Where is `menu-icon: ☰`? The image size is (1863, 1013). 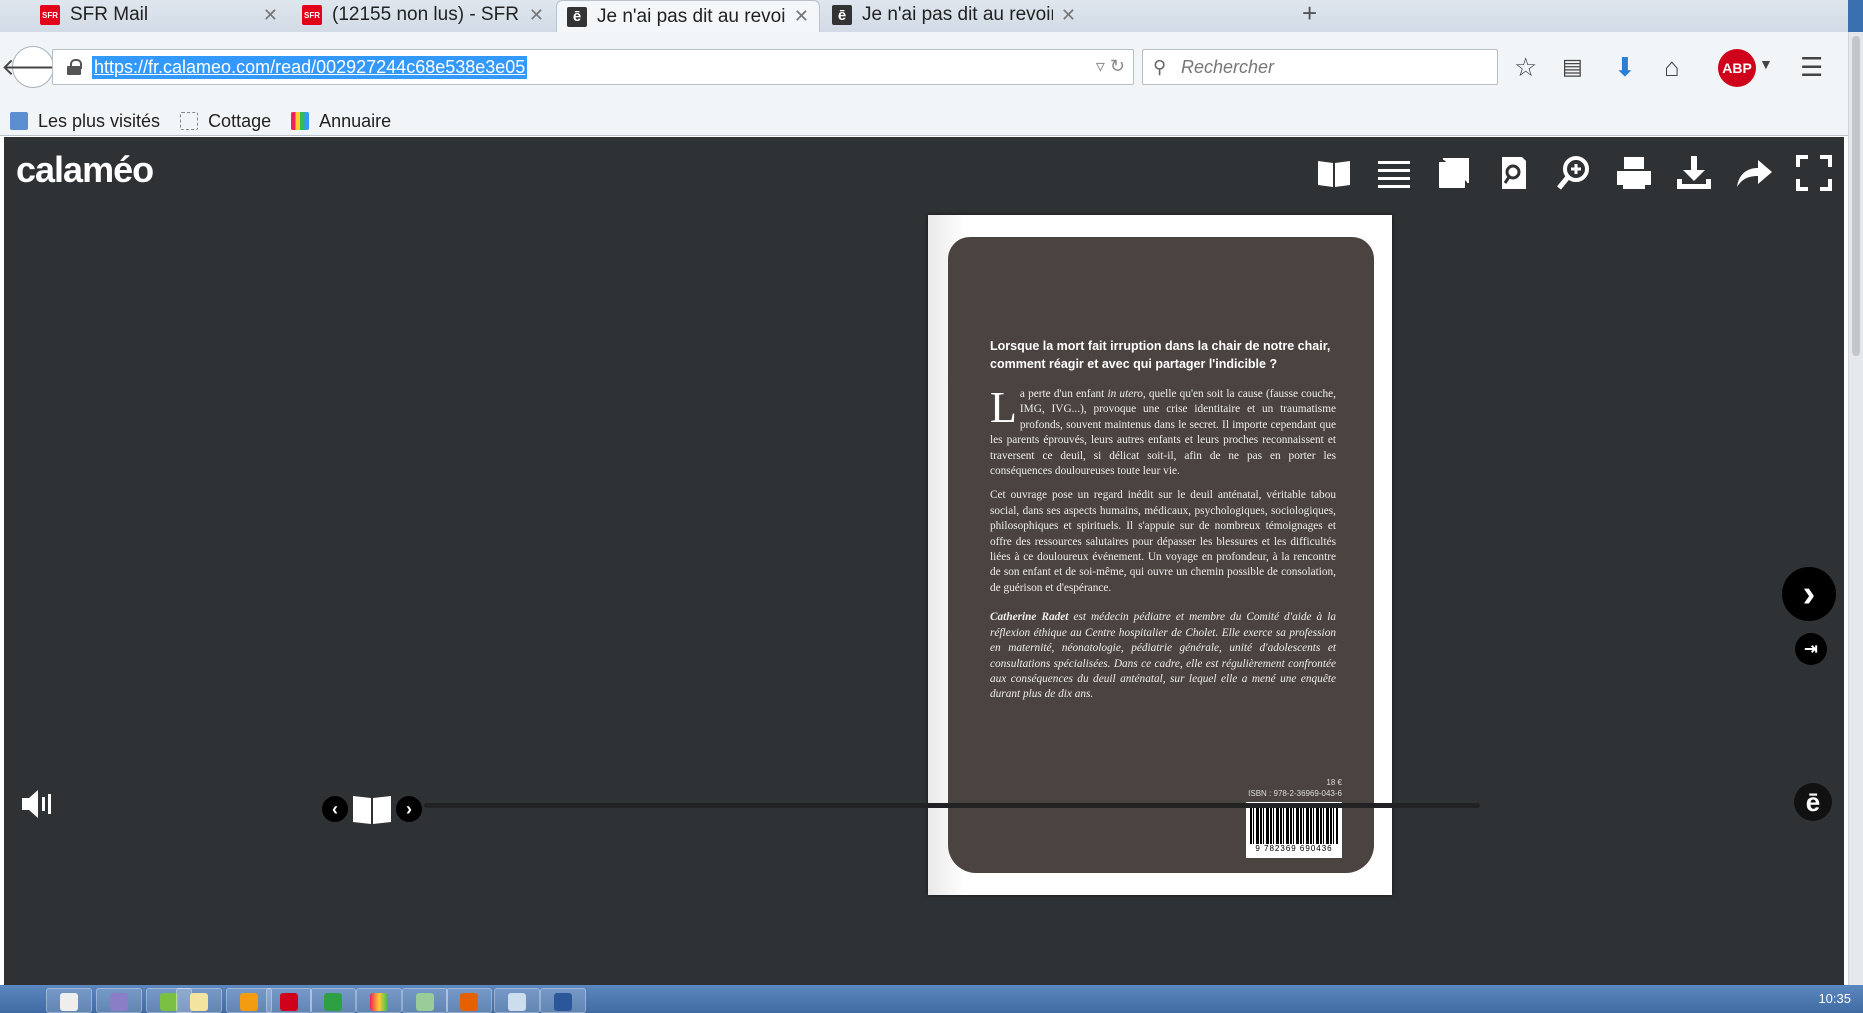 menu-icon: ☰ is located at coordinates (1811, 67).